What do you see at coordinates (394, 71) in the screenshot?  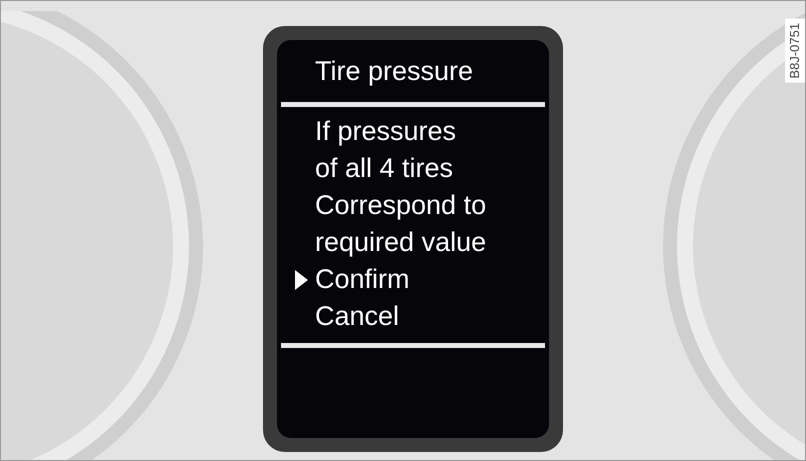 I see `screen-title: Tire pressure` at bounding box center [394, 71].